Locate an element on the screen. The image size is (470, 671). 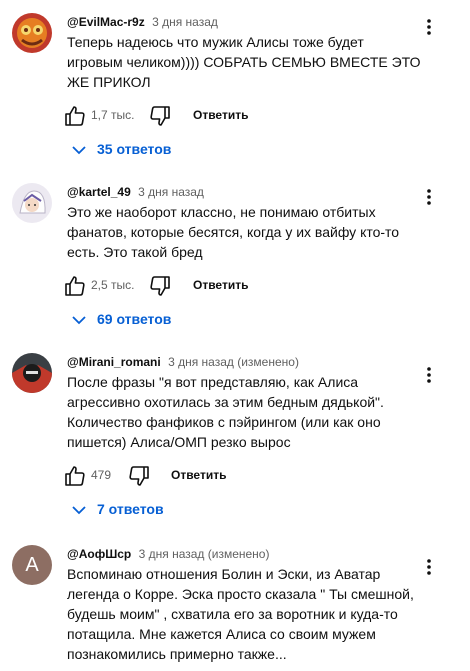
comment-header: @Mirani_romani 3 дня назад (изменено) is located at coordinates (183, 362).